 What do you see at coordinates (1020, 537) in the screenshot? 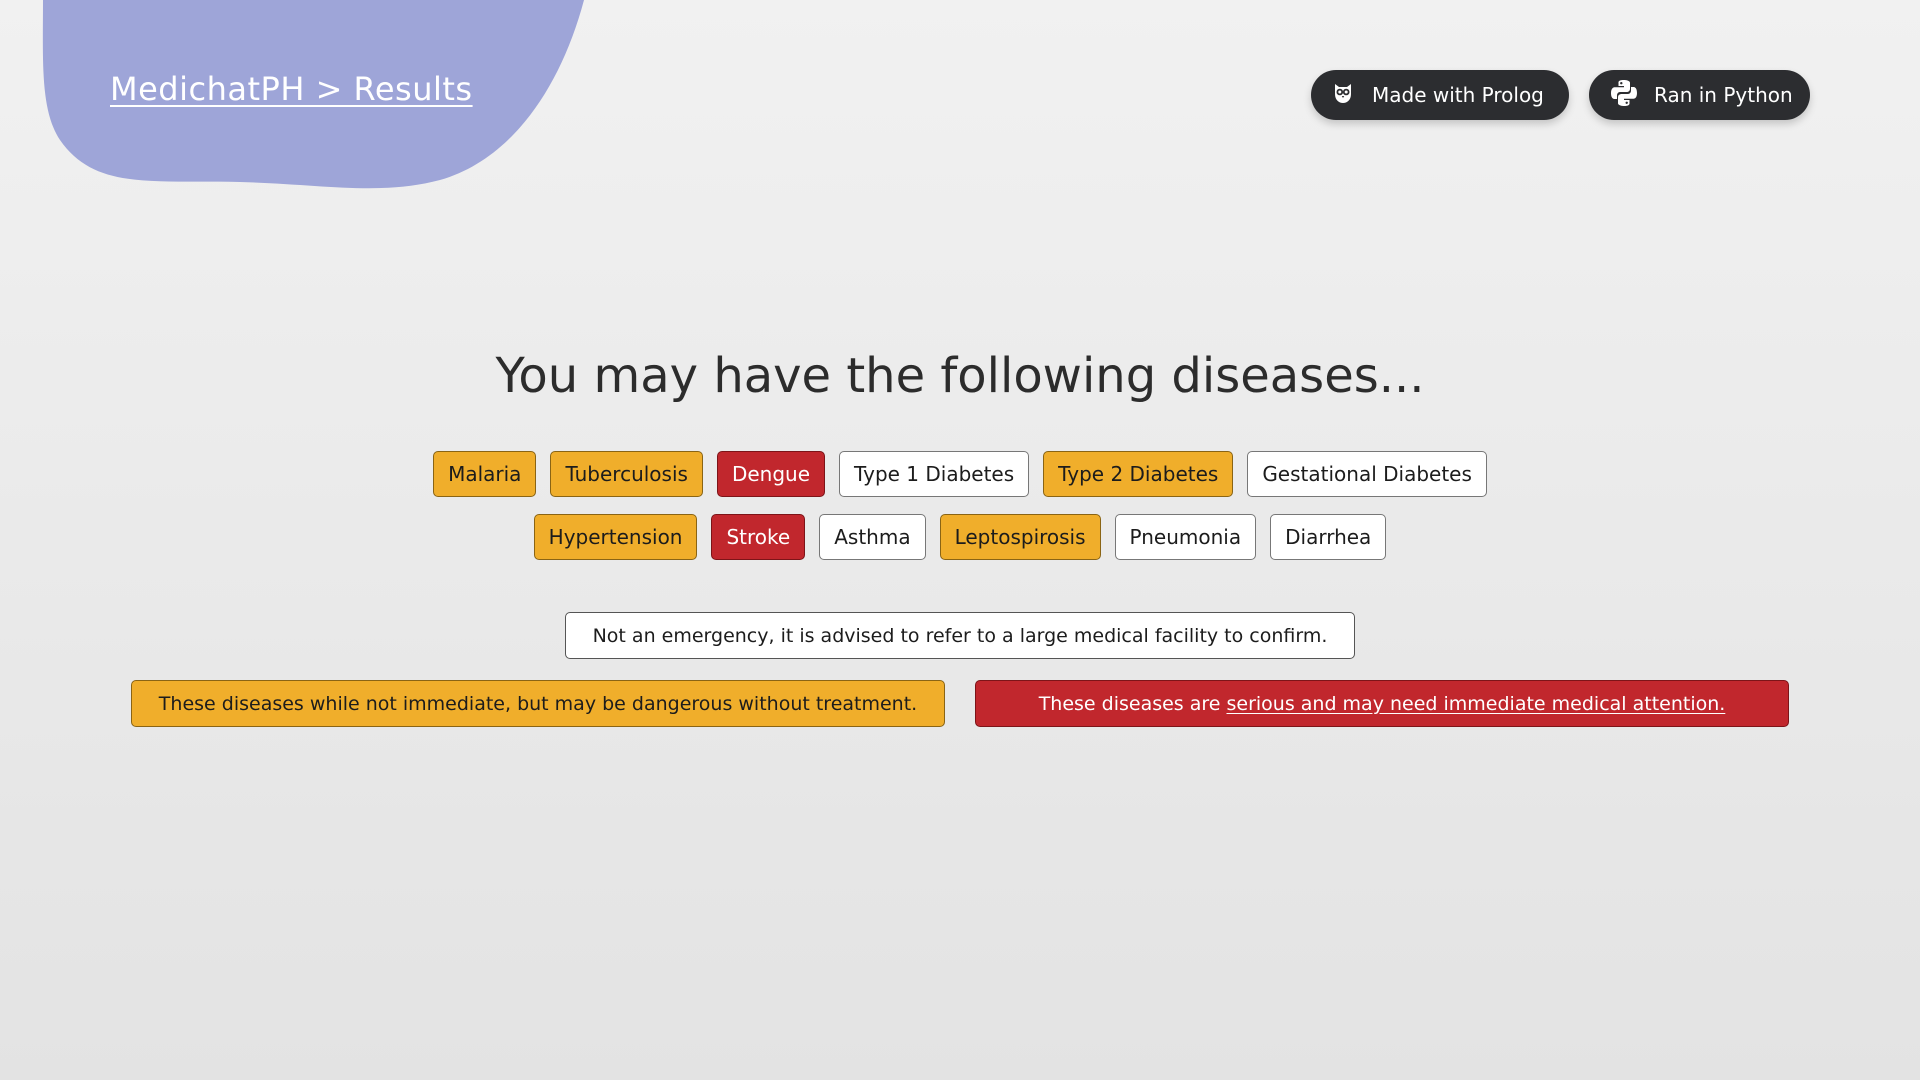
I see `disease-tag-leptospirosis: Leptospirosis` at bounding box center [1020, 537].